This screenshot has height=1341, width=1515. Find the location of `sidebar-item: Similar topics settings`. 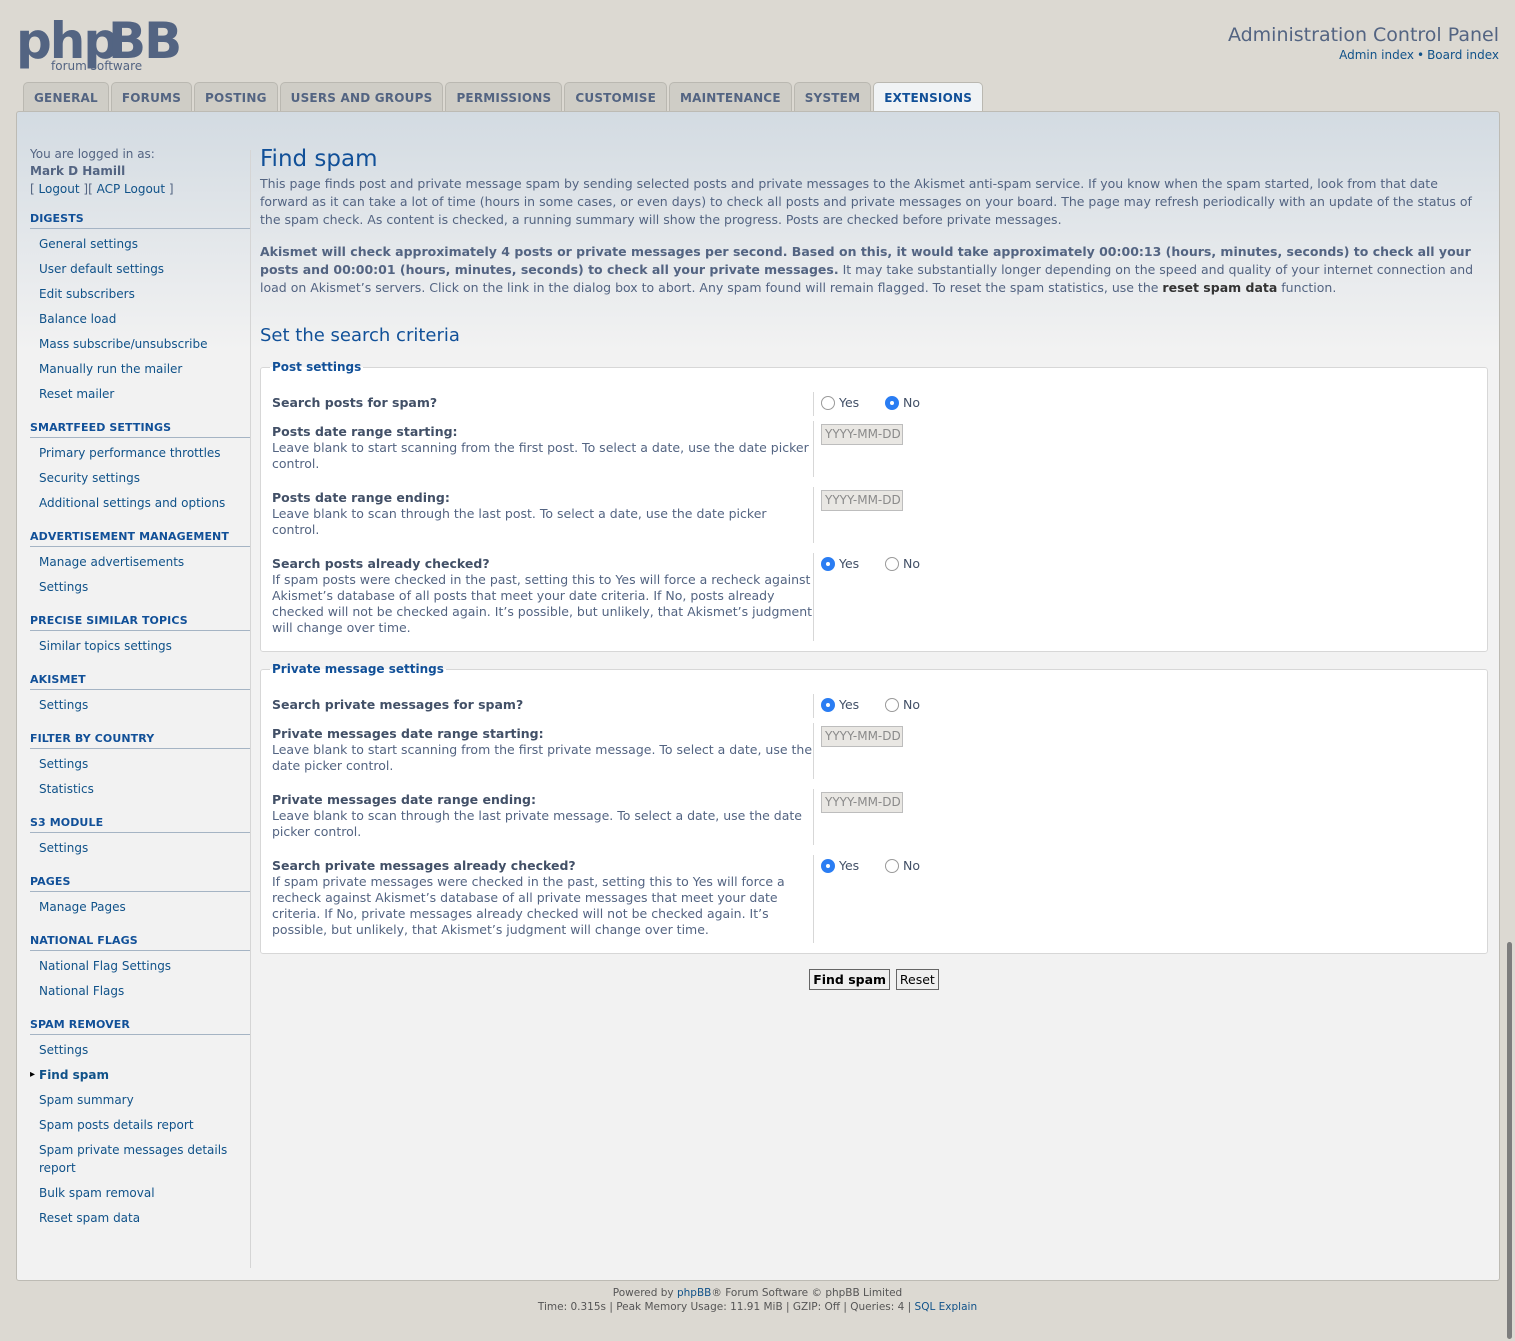

sidebar-item: Similar topics settings is located at coordinates (140, 646).